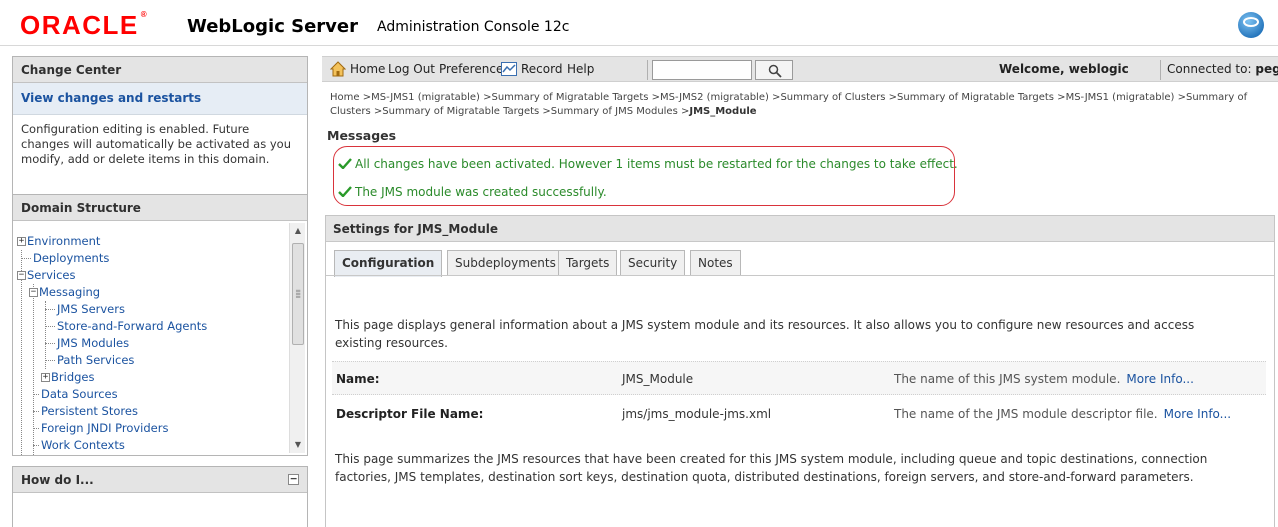  I want to click on breadcrumb-item: Summary of Clusters, so click(832, 97).